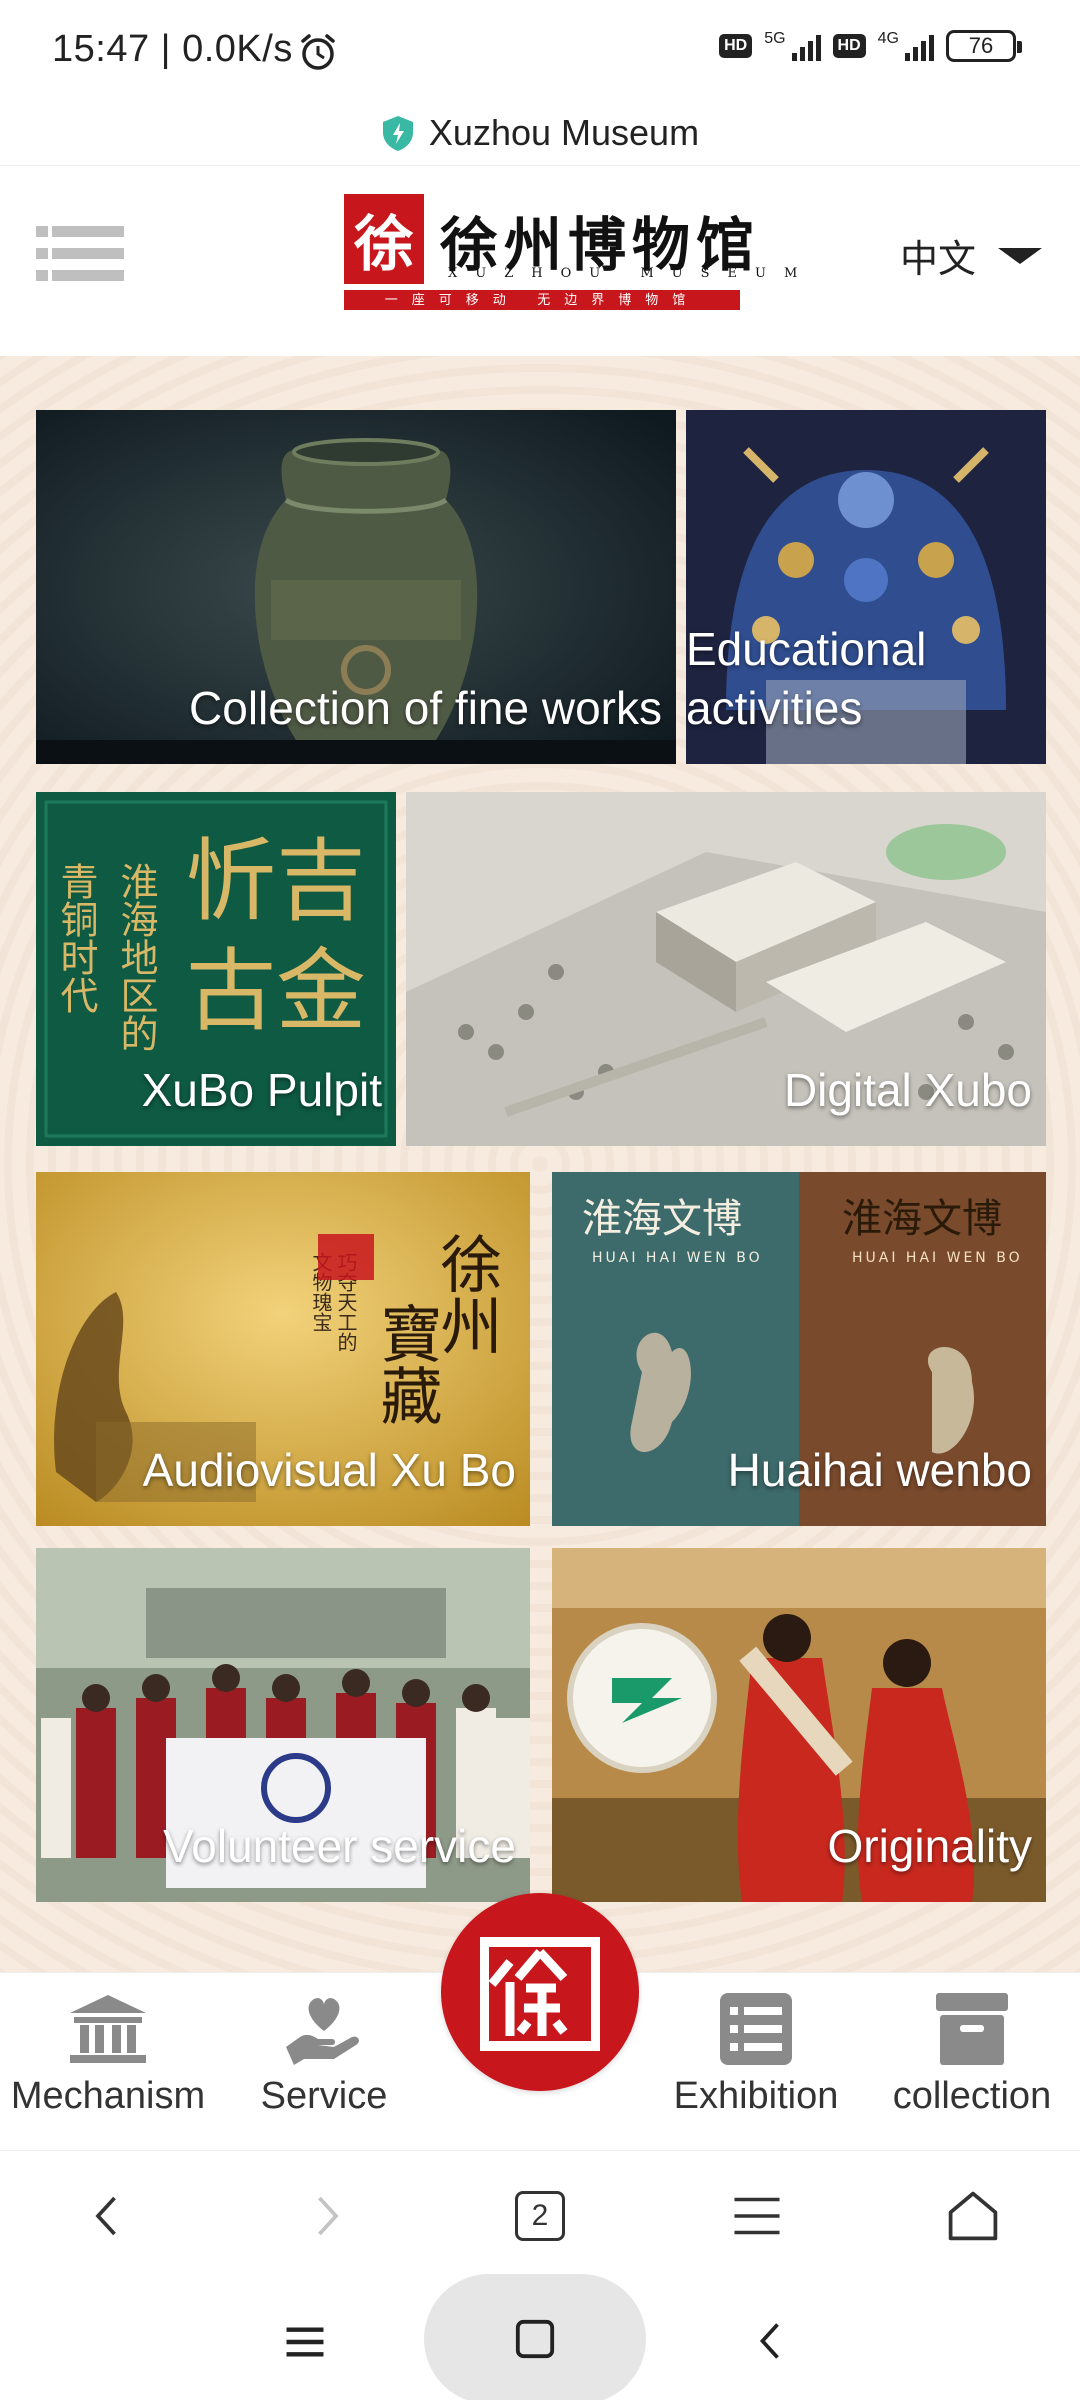 Image resolution: width=1080 pixels, height=2400 pixels. I want to click on recents-icon, so click(305, 2342).